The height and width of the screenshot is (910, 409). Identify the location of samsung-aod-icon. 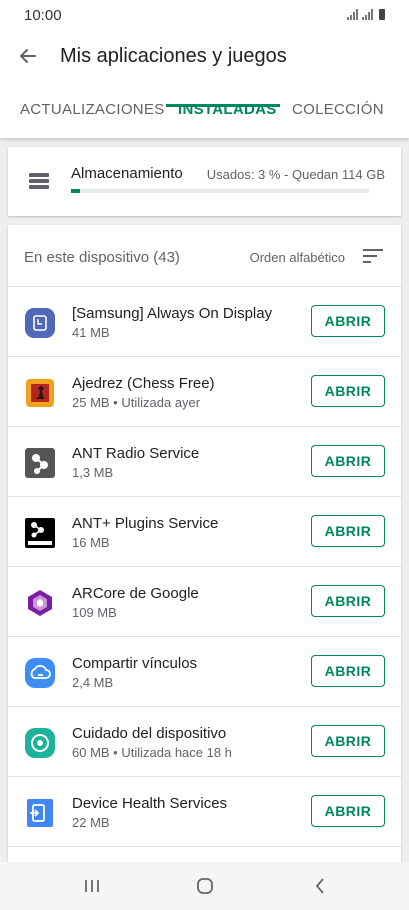
(40, 323).